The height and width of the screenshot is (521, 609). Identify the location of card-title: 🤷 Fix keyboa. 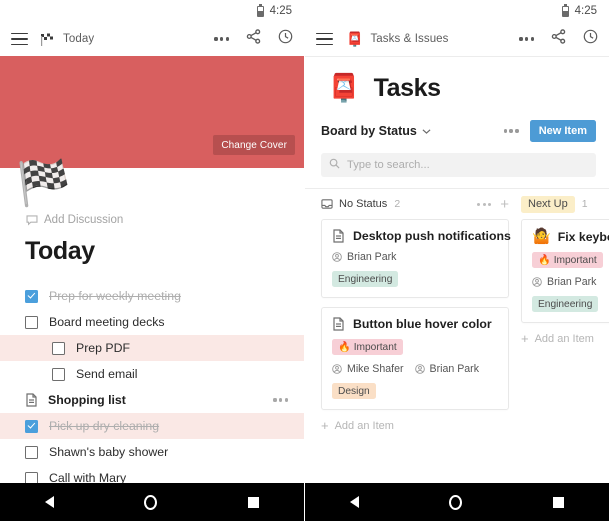
(570, 236).